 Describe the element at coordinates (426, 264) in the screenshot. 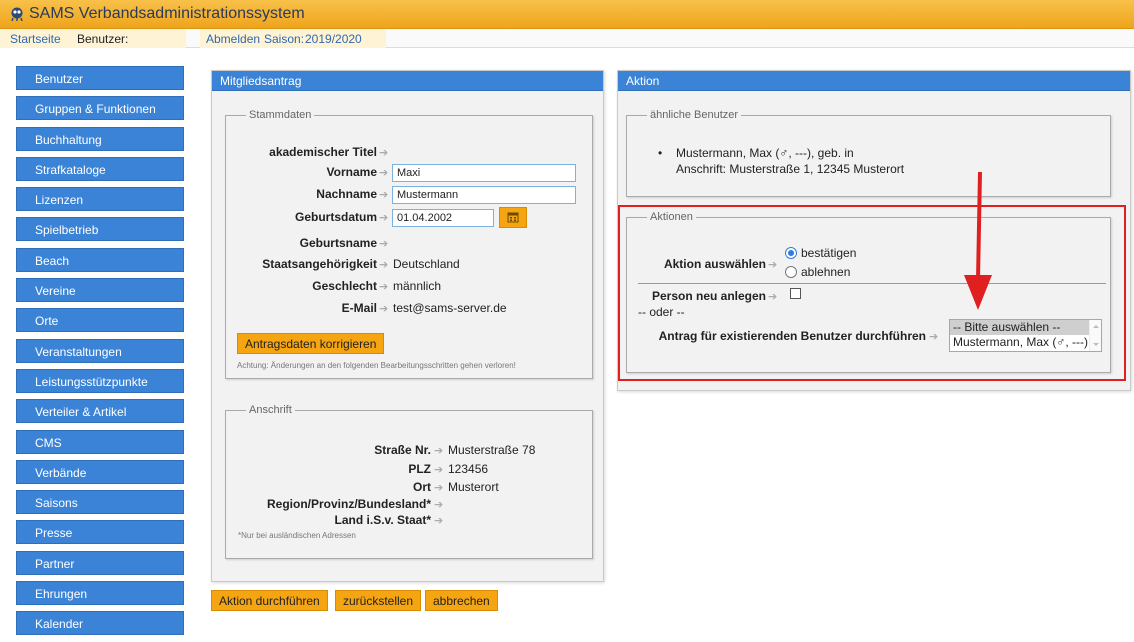

I see `staat-value: Deutschland` at that location.